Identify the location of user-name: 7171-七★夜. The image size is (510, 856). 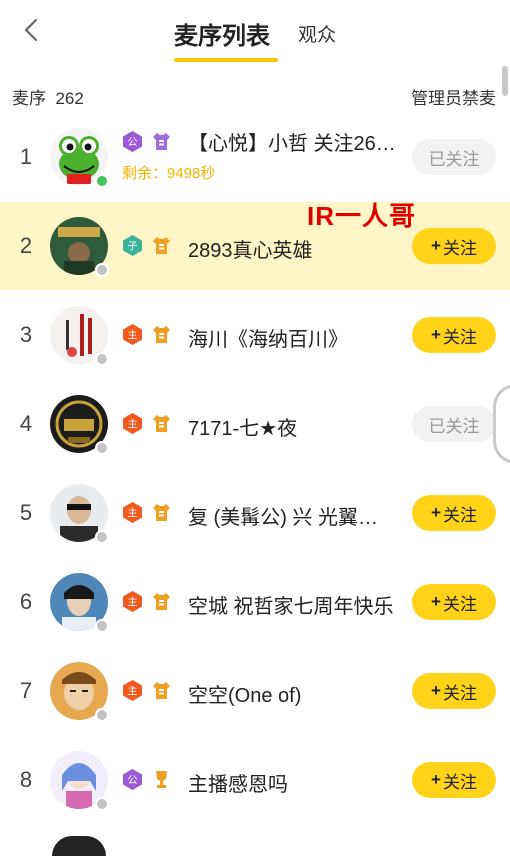
(243, 429).